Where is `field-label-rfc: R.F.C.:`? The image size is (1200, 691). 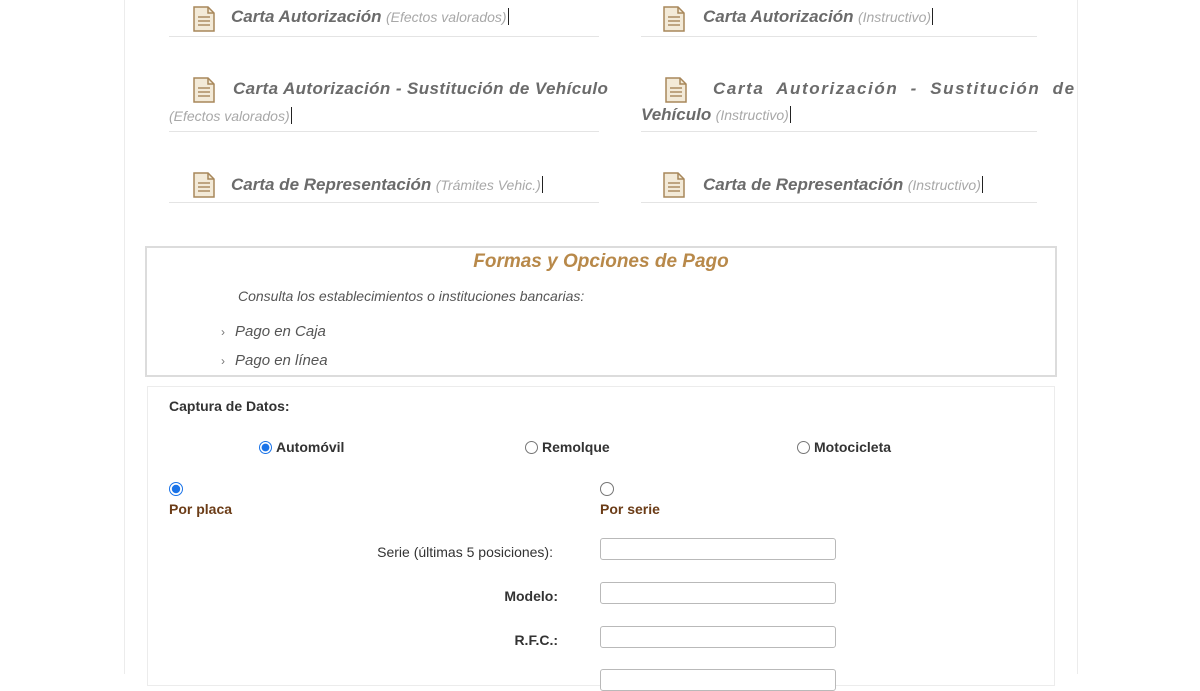 field-label-rfc: R.F.C.: is located at coordinates (536, 640).